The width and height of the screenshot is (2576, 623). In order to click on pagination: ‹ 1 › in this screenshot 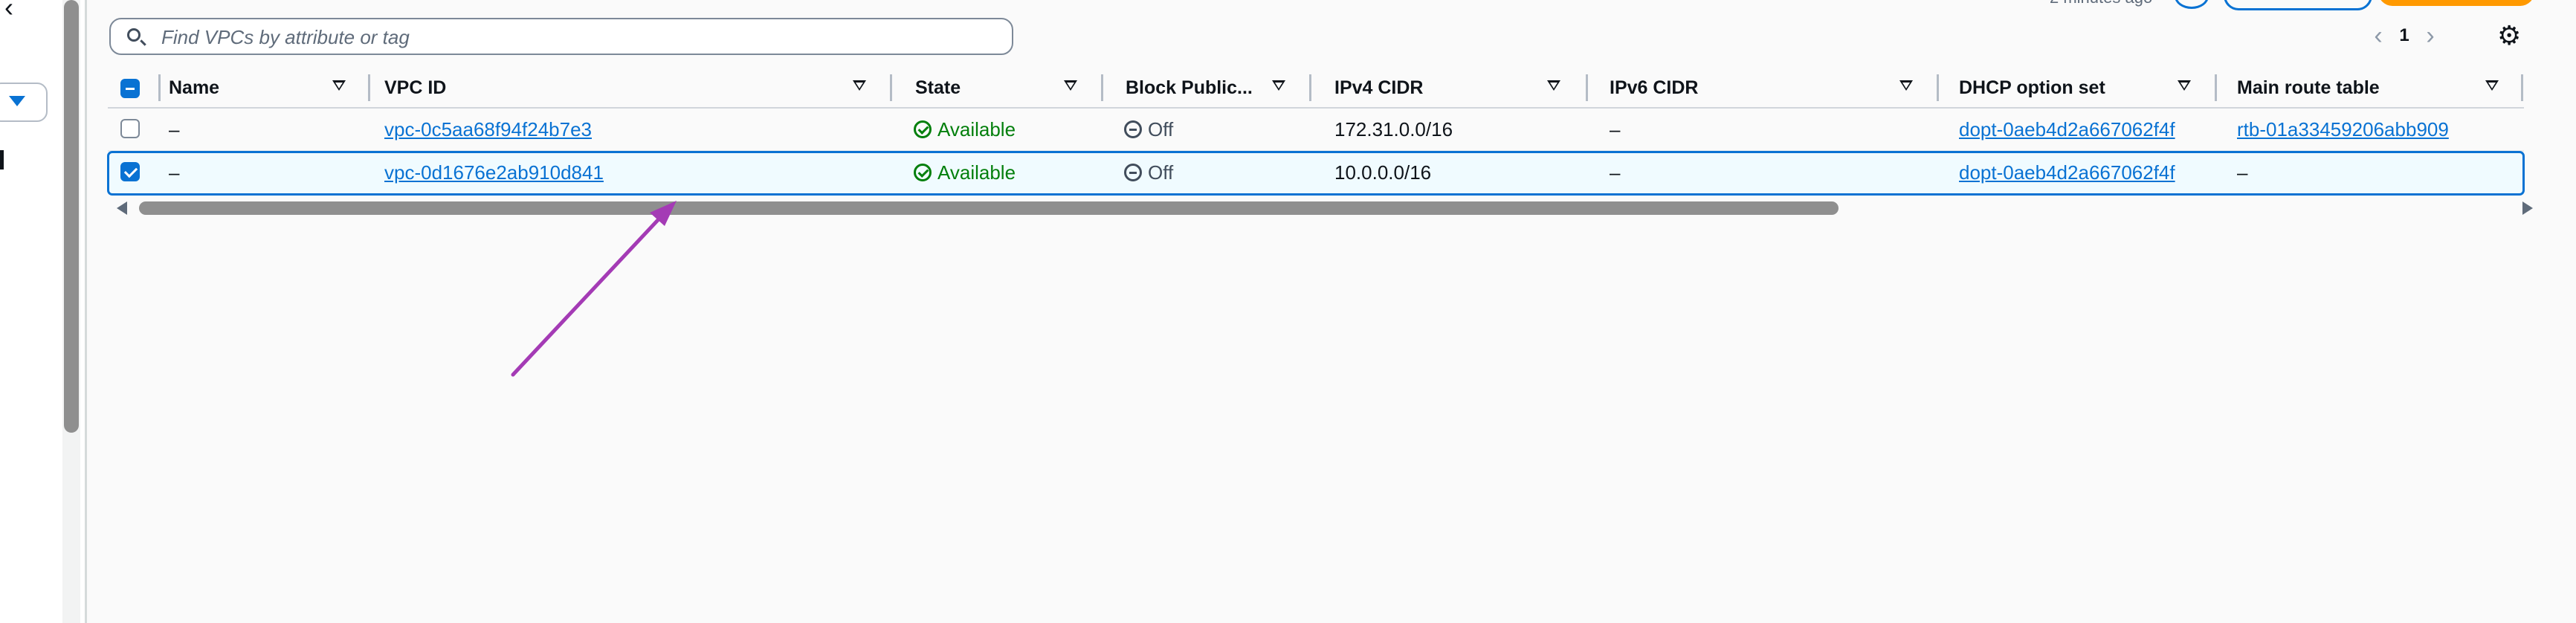, I will do `click(2404, 36)`.